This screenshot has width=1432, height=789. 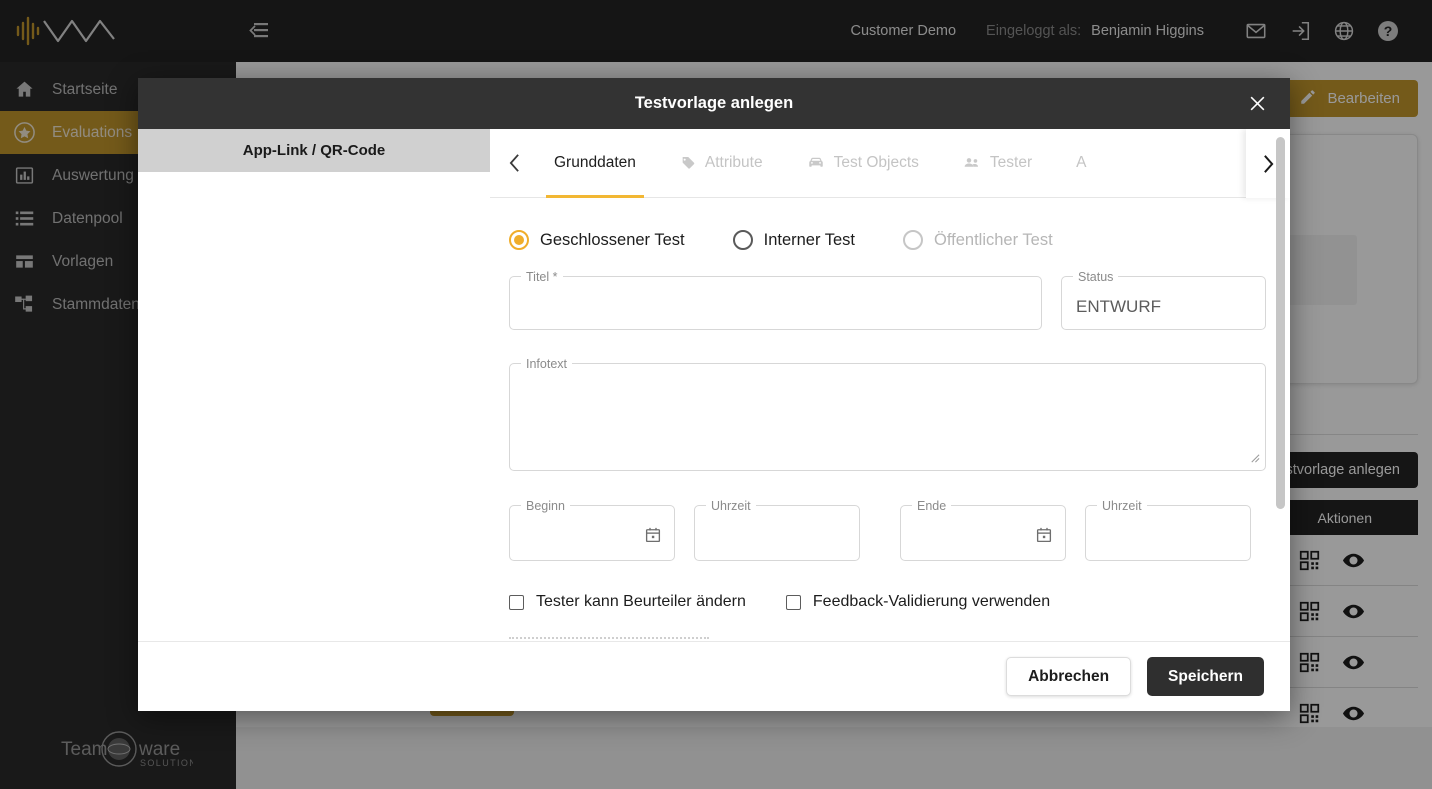 I want to click on status-label: Status, so click(x=1096, y=277).